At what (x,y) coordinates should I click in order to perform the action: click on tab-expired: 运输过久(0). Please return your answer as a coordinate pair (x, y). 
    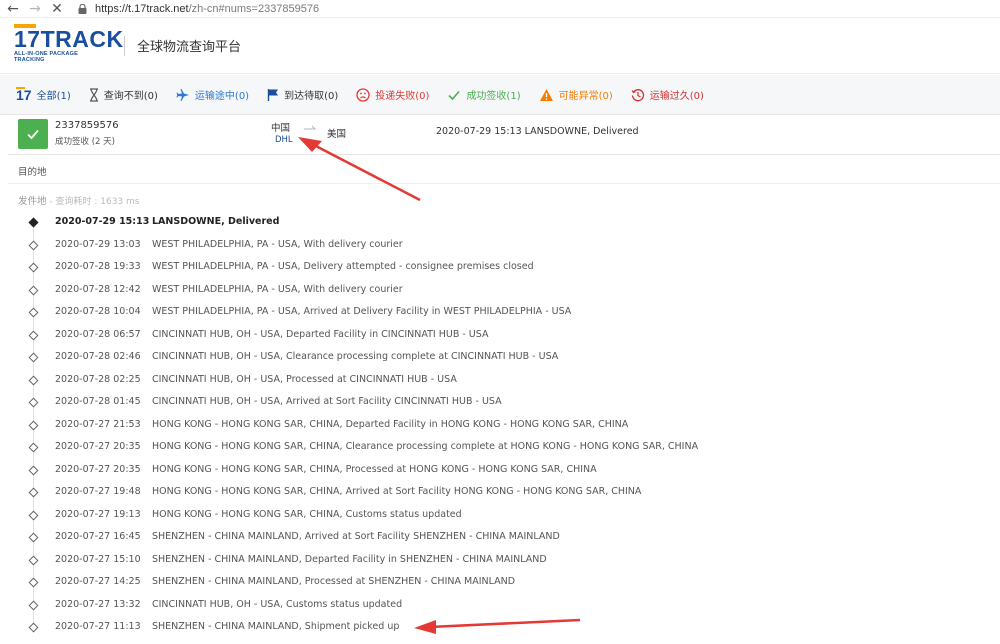
    Looking at the image, I should click on (667, 95).